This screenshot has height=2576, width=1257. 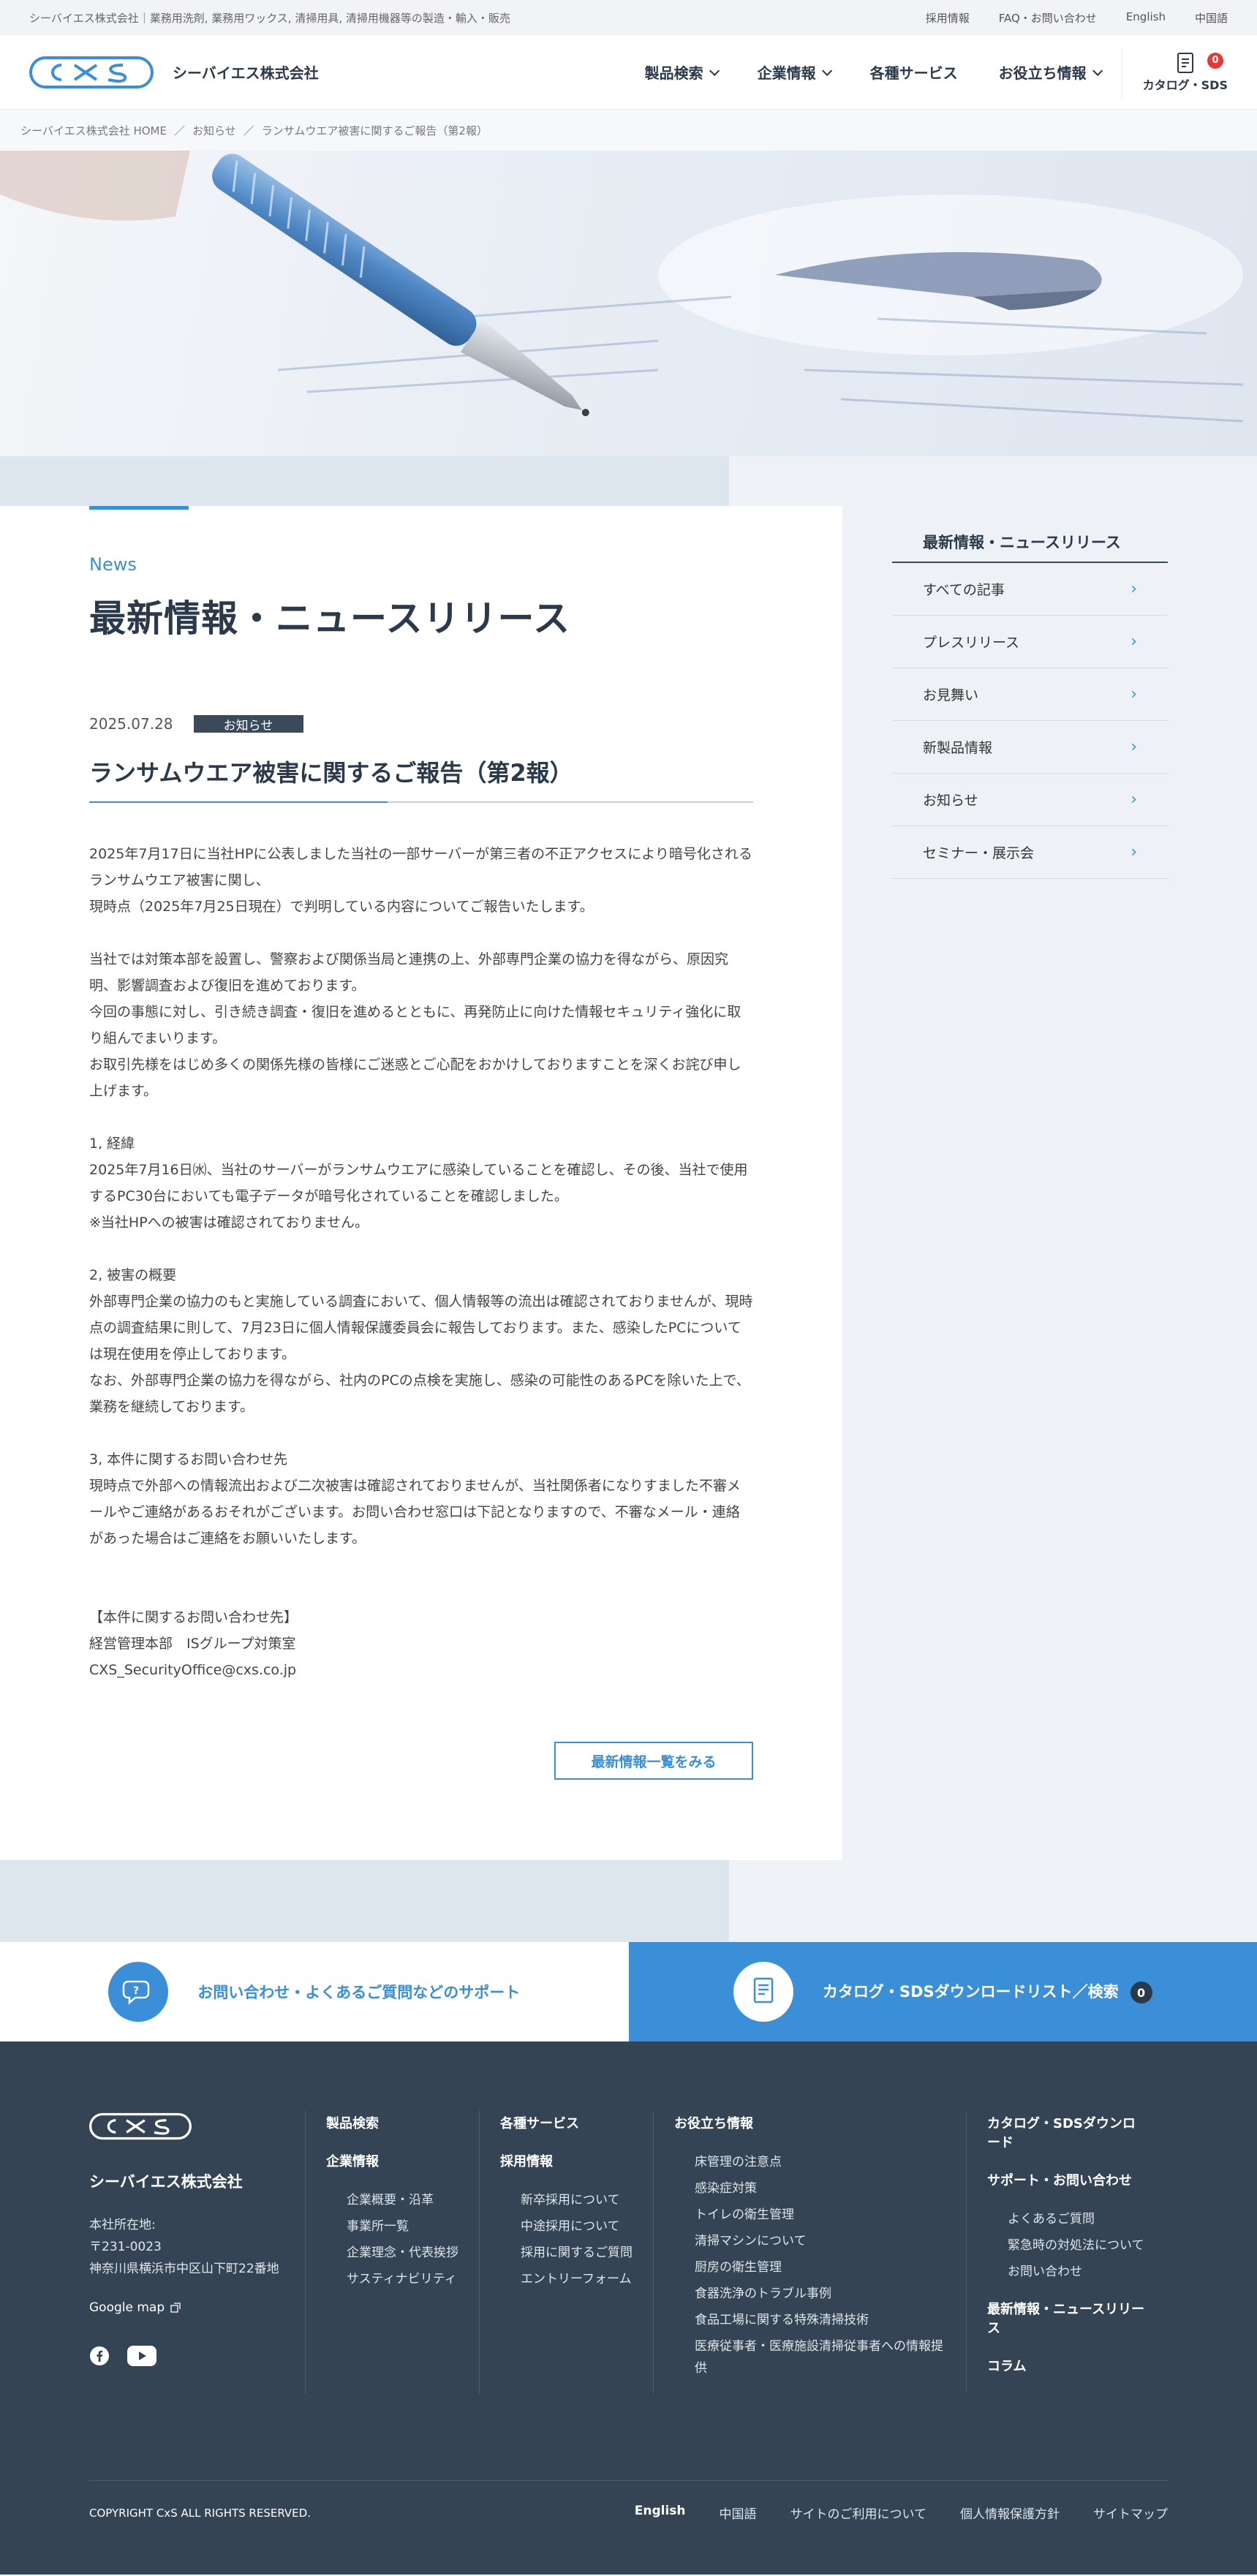 What do you see at coordinates (567, 2253) in the screenshot?
I see `footer-link: 採用に関するご質問` at bounding box center [567, 2253].